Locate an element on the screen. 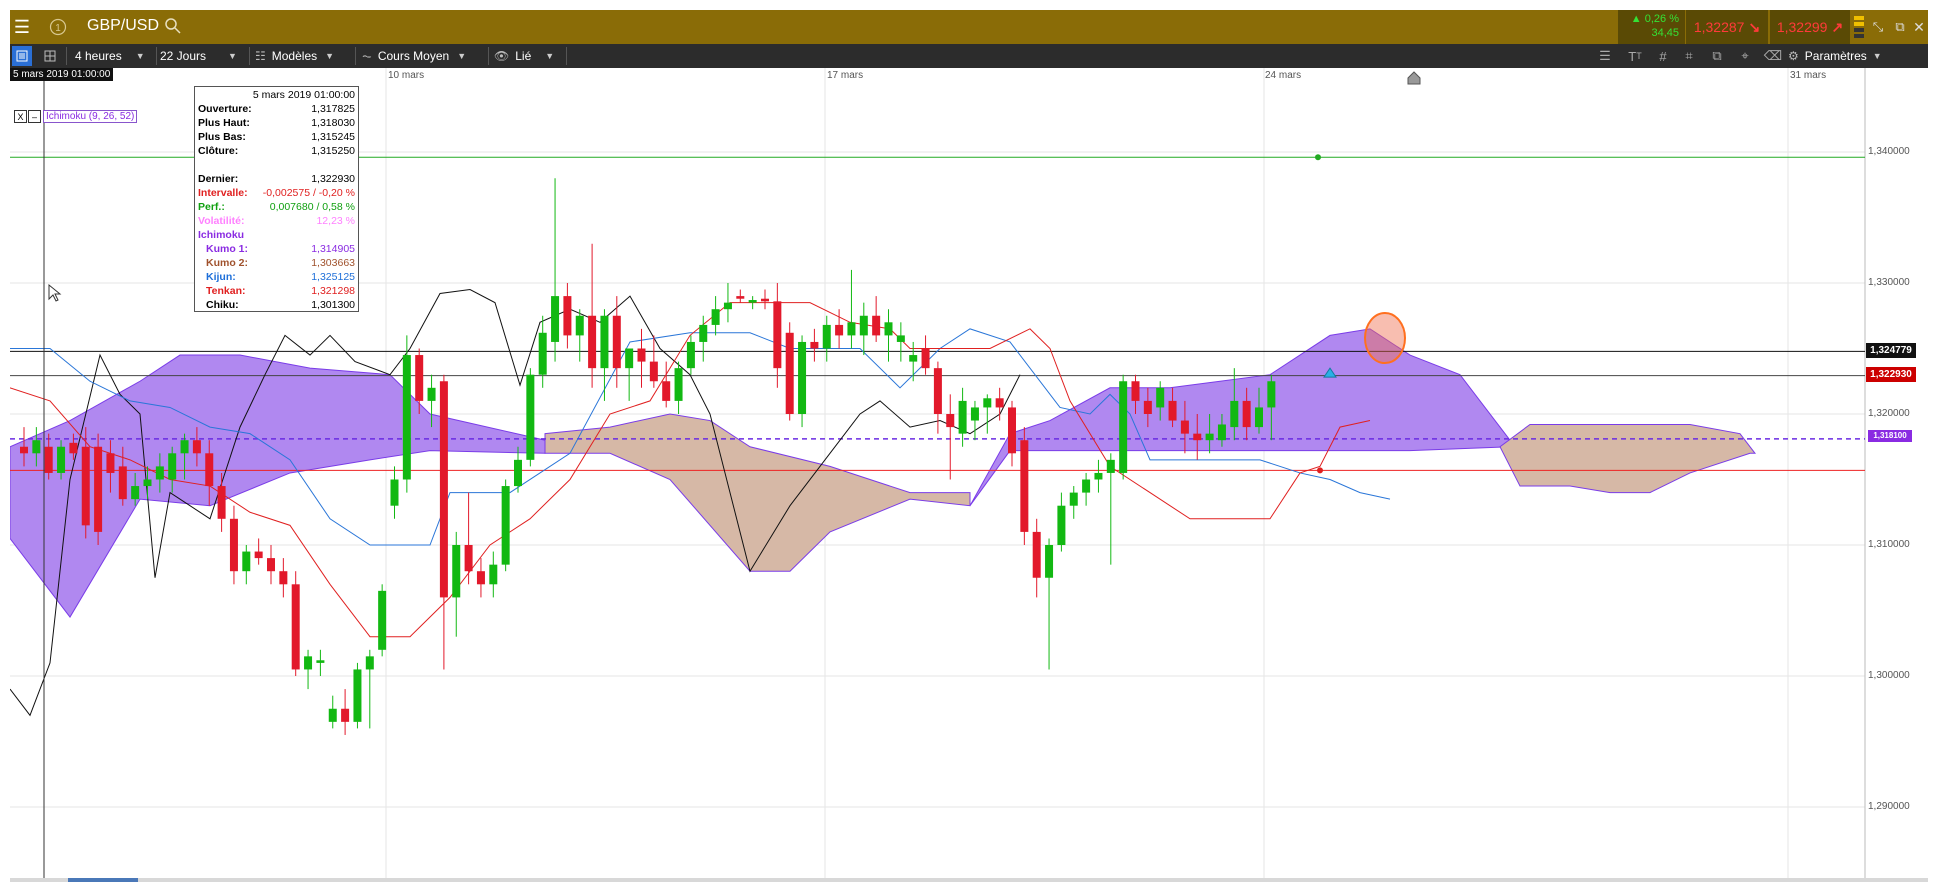  sell-button: 1,32287 ↘ is located at coordinates (1727, 27).